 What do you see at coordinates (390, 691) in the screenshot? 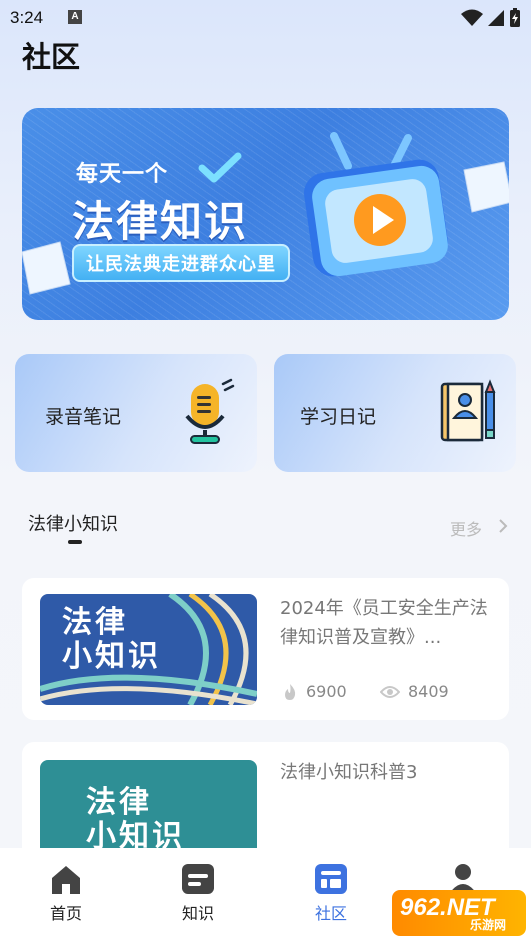
I see `eye-icon` at bounding box center [390, 691].